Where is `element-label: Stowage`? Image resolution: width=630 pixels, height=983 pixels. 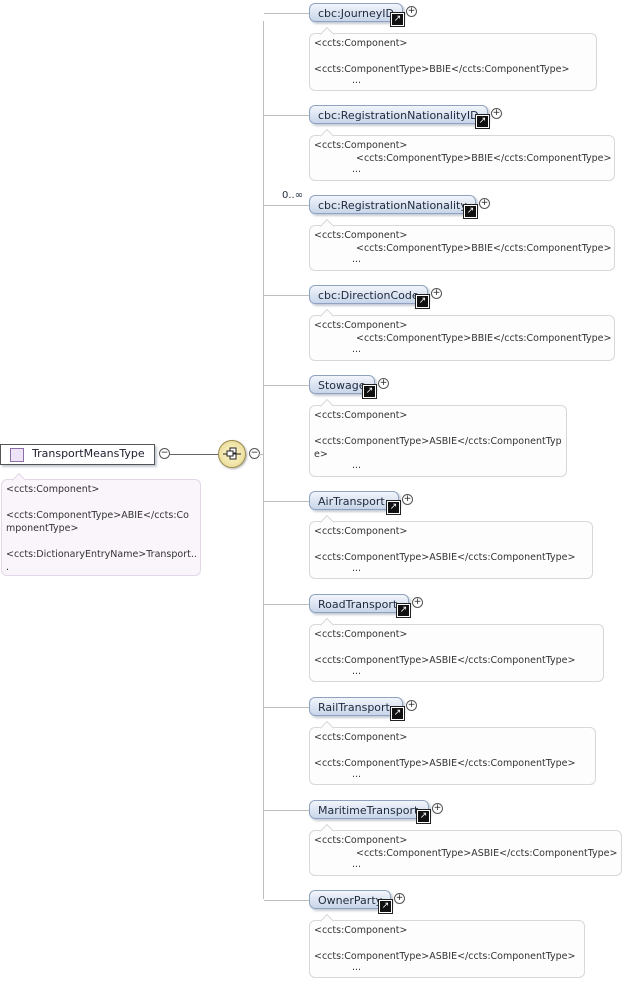 element-label: Stowage is located at coordinates (342, 385).